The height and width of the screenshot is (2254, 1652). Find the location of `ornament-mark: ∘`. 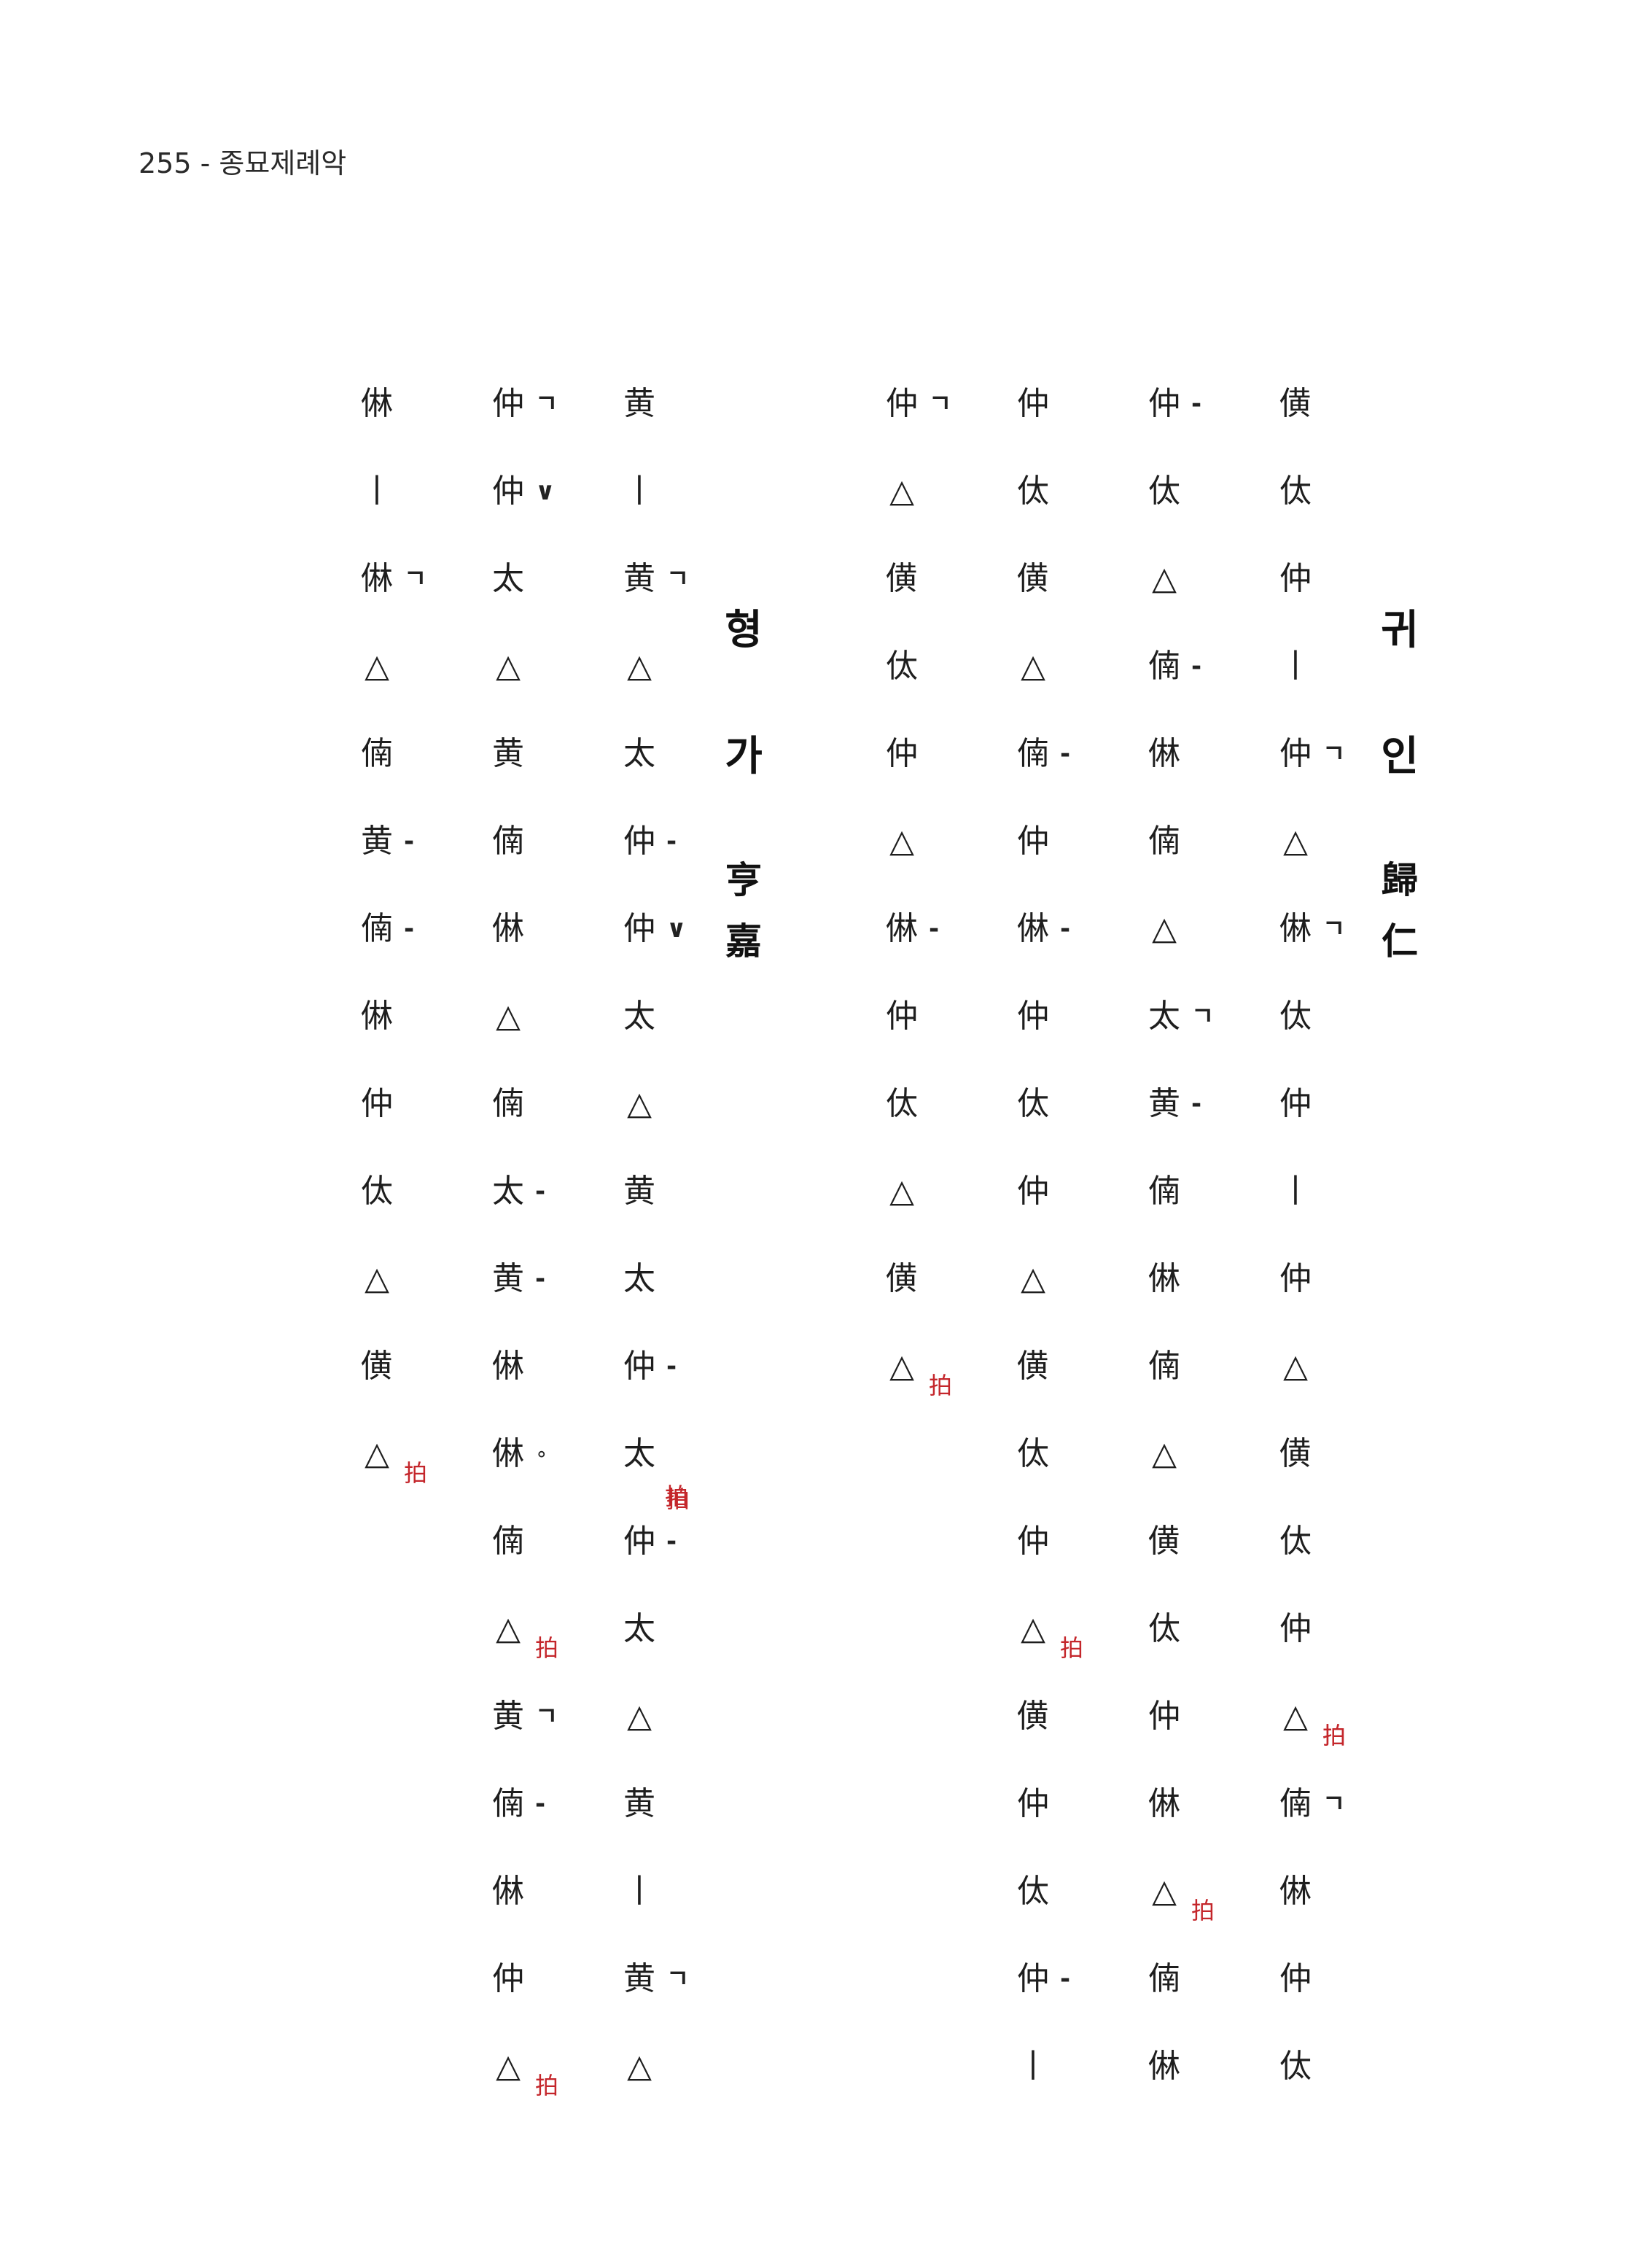

ornament-mark: ∘ is located at coordinates (541, 1454).